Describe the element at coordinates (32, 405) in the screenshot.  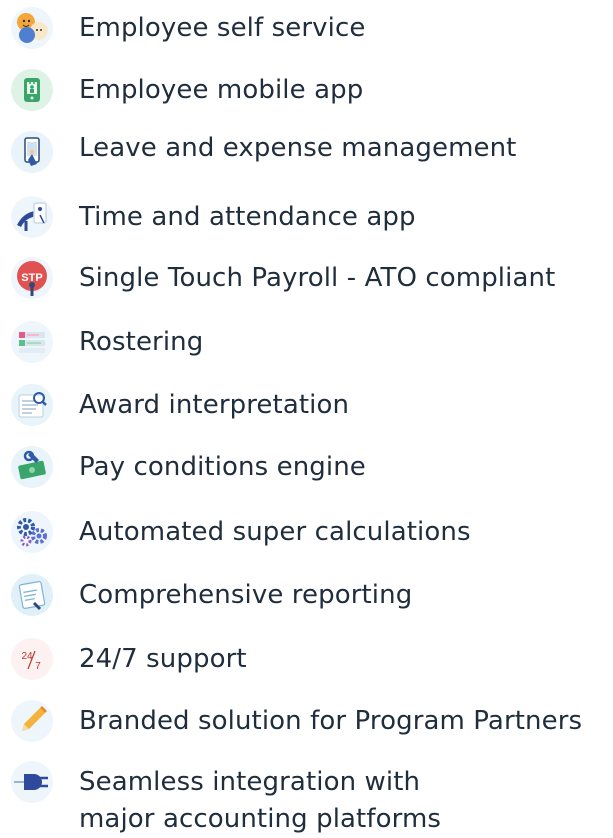
I see `award-interpretation-icon` at that location.